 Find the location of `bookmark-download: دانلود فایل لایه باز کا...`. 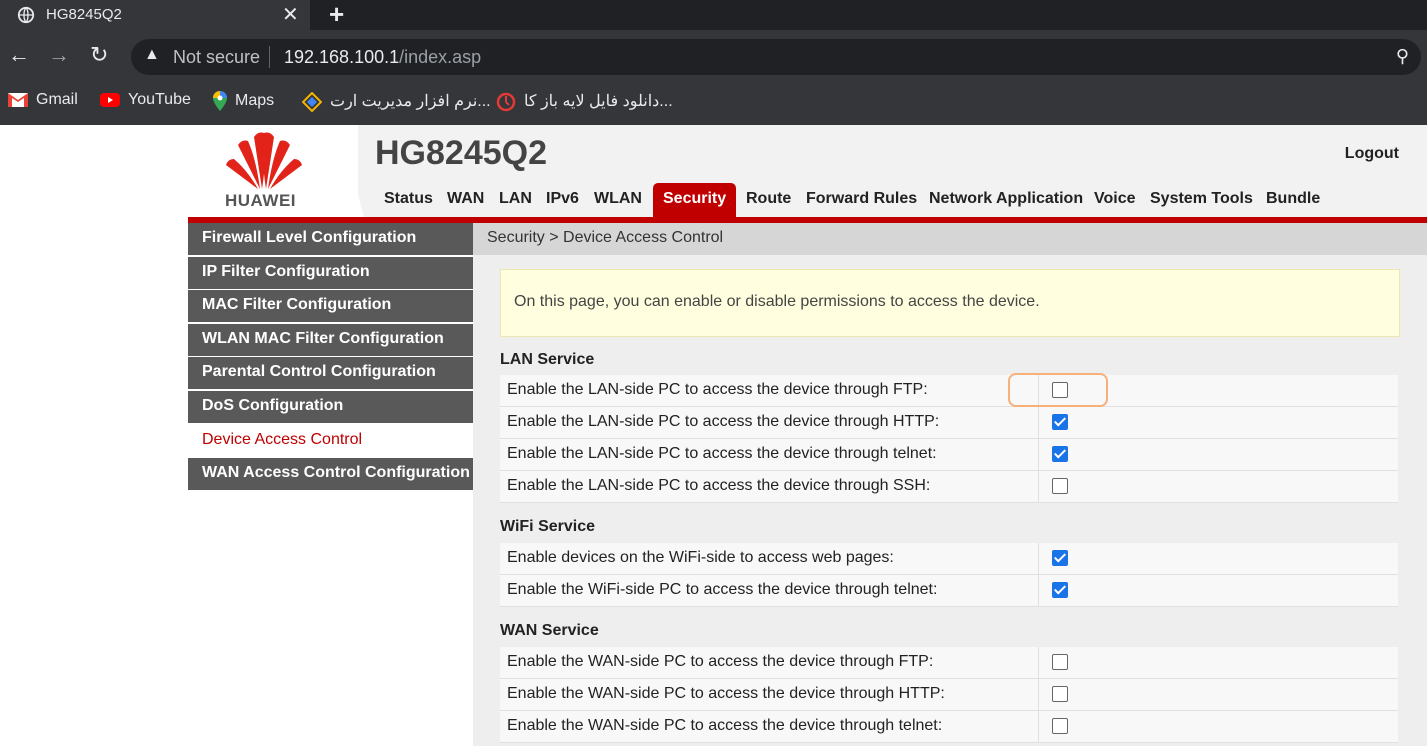

bookmark-download: دانلود فایل لایه باز کا... is located at coordinates (584, 101).